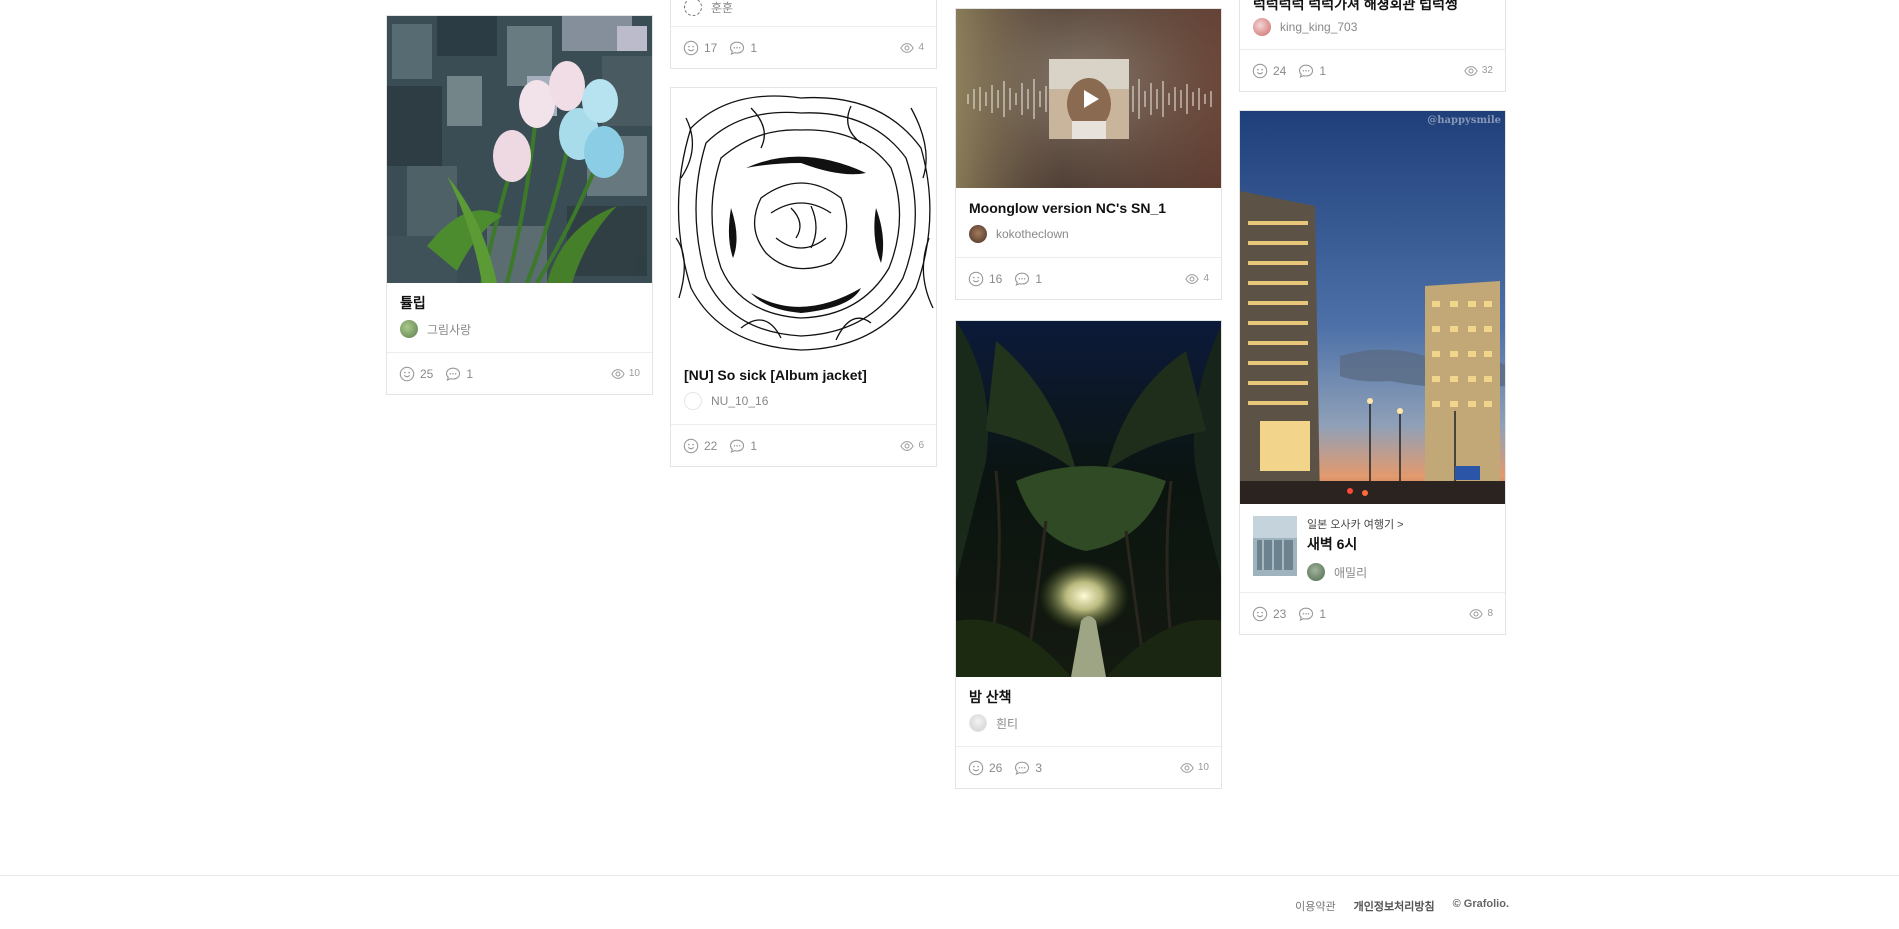 This screenshot has width=1899, height=929. What do you see at coordinates (1355, 544) in the screenshot?
I see `artwork-title: 새벽 6시` at bounding box center [1355, 544].